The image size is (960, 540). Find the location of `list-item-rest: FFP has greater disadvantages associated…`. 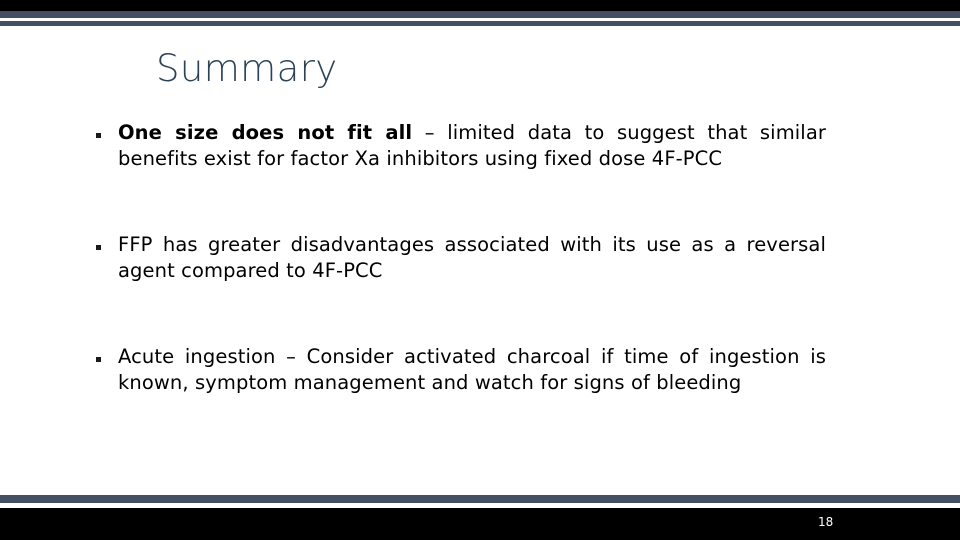

list-item-rest: FFP has greater disadvantages associated… is located at coordinates (472, 257).